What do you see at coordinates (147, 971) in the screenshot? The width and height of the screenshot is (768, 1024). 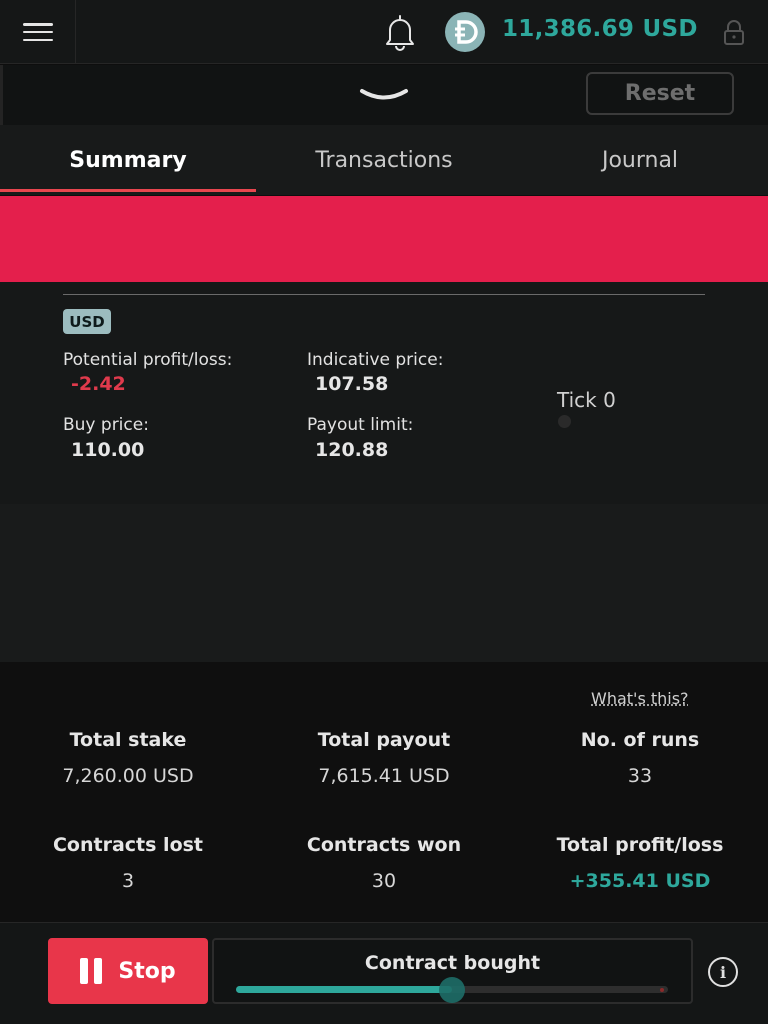 I see `stop-label: Stop` at bounding box center [147, 971].